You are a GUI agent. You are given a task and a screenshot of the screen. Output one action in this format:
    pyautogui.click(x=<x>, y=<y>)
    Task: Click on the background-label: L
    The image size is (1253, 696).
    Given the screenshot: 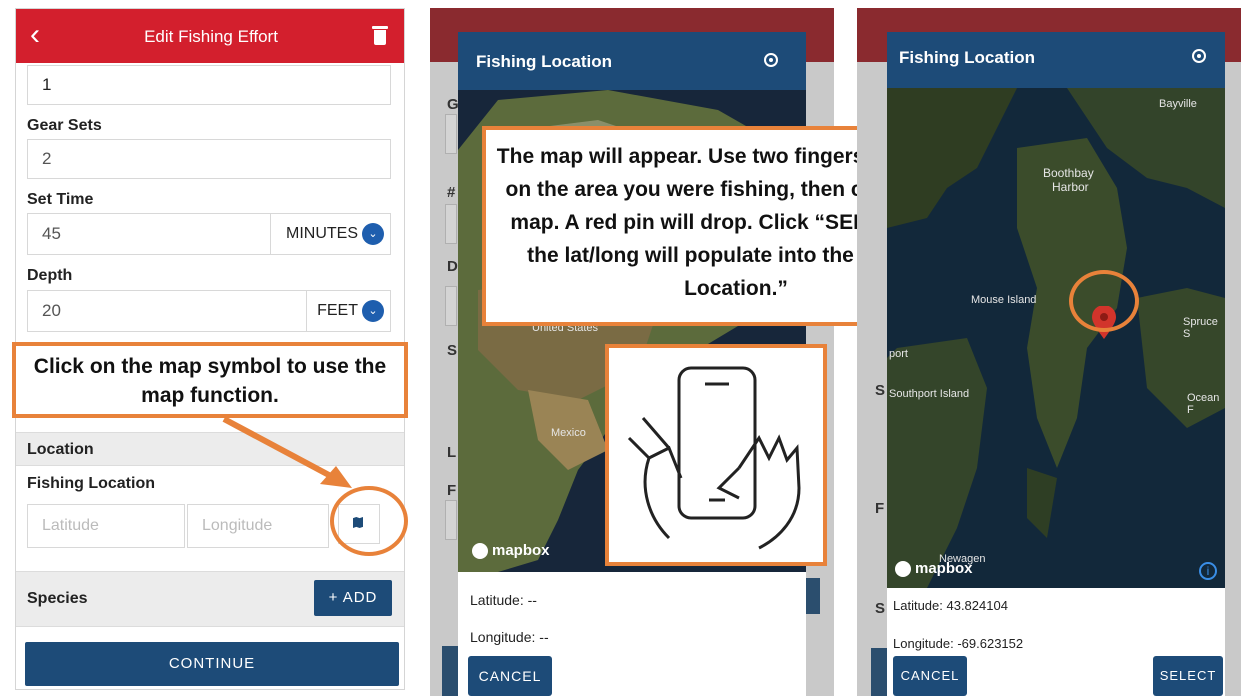 What is the action you would take?
    pyautogui.click(x=452, y=452)
    